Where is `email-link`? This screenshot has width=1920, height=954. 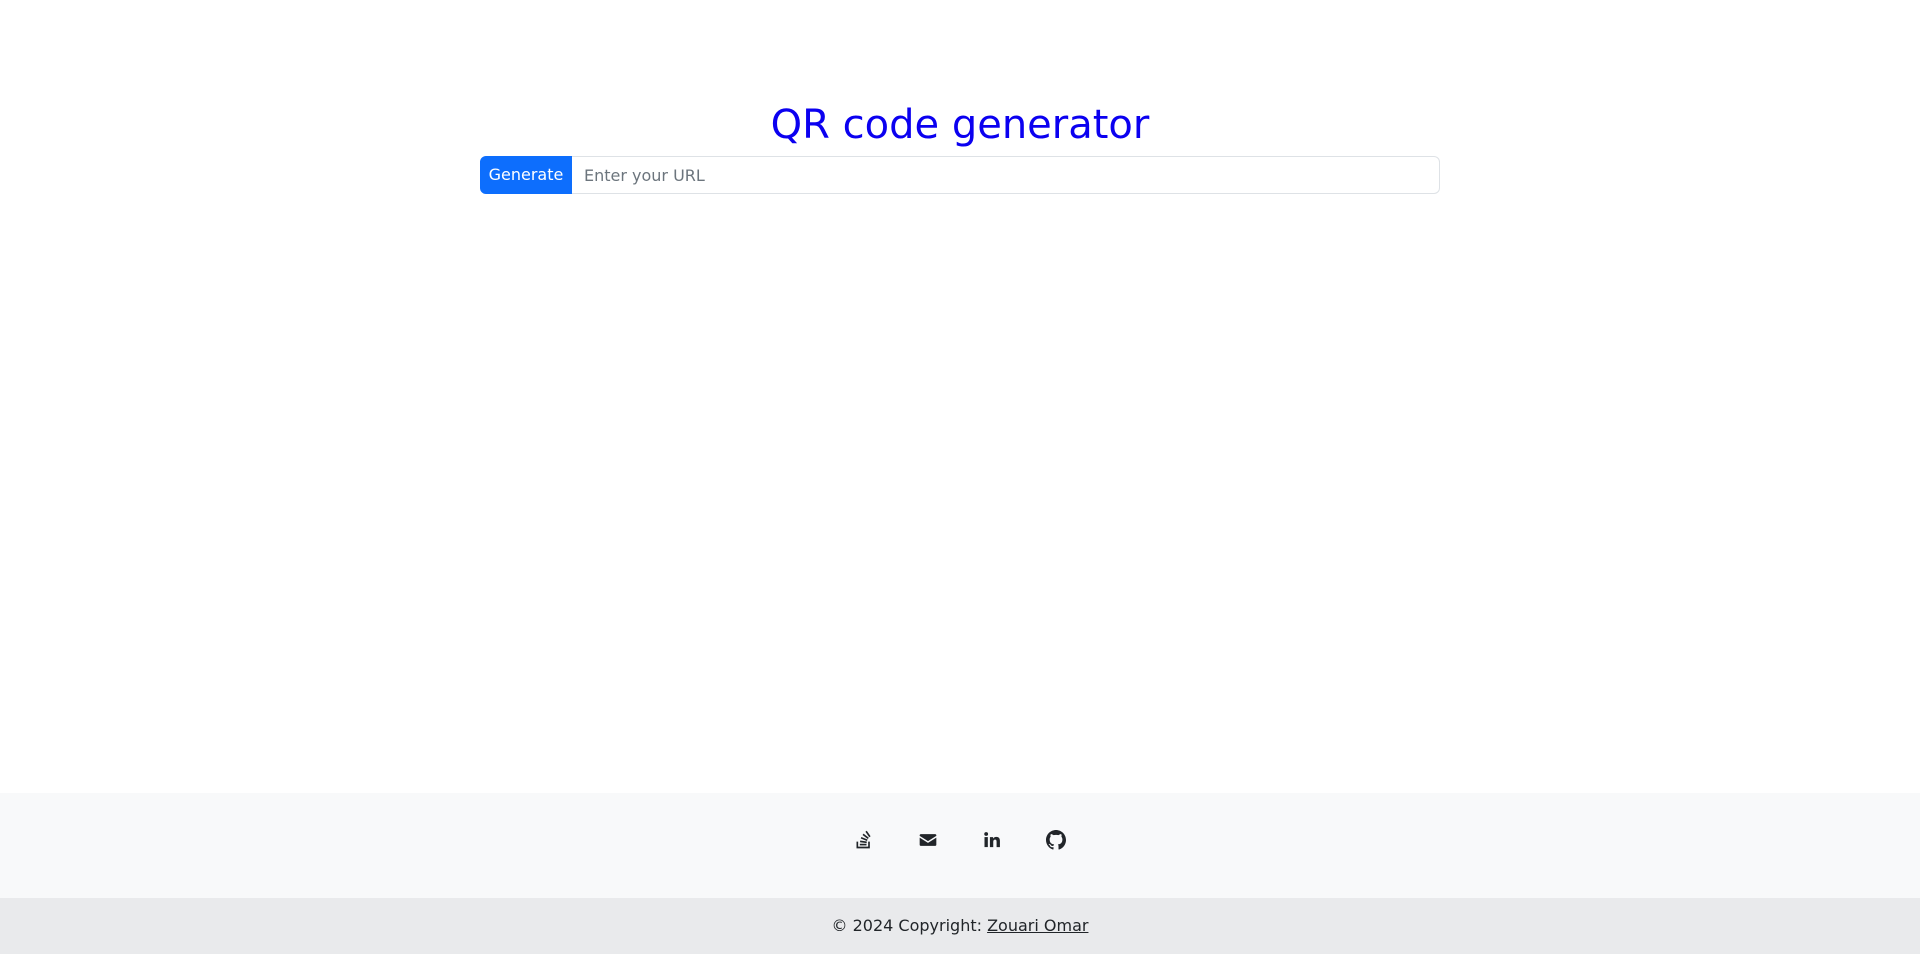
email-link is located at coordinates (928, 840).